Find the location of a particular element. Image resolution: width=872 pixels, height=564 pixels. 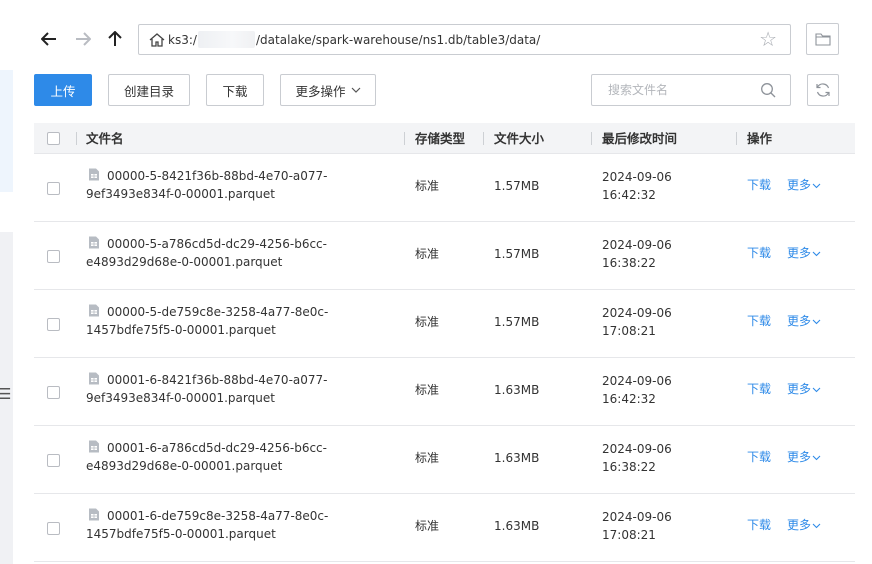

path-prefix: ks3:/ is located at coordinates (182, 40).